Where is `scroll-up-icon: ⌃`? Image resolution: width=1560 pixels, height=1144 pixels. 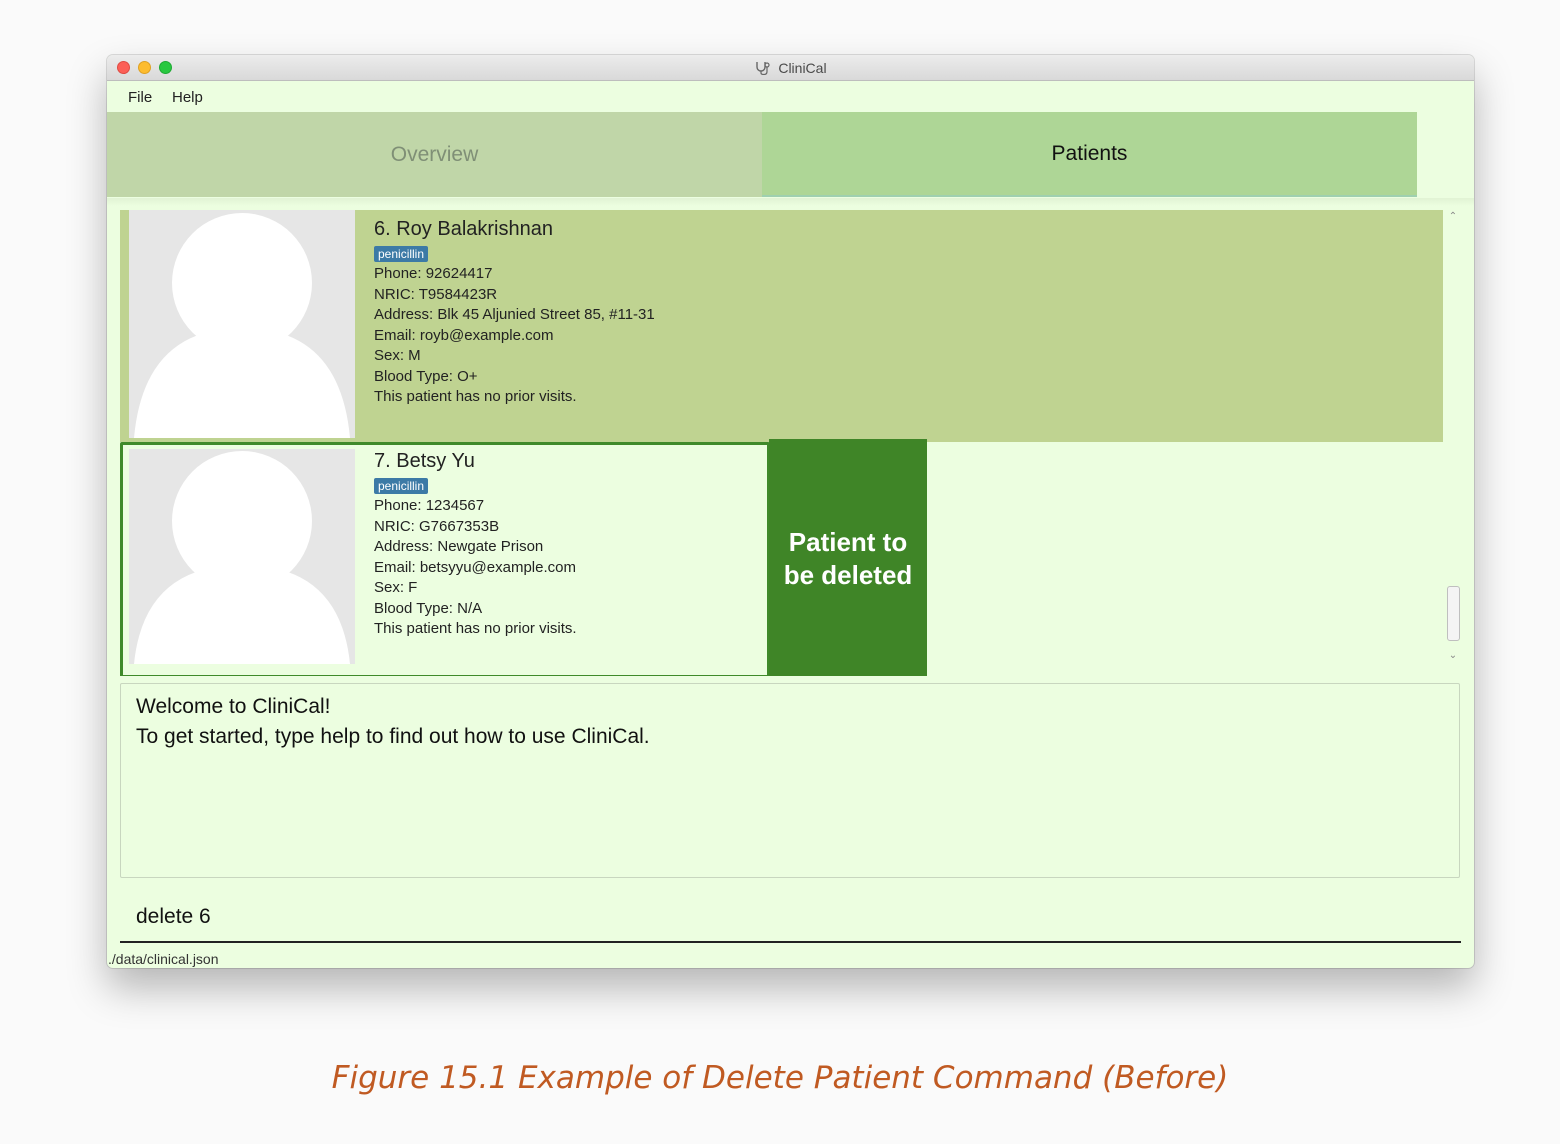
scroll-up-icon: ⌃ is located at coordinates (1453, 217).